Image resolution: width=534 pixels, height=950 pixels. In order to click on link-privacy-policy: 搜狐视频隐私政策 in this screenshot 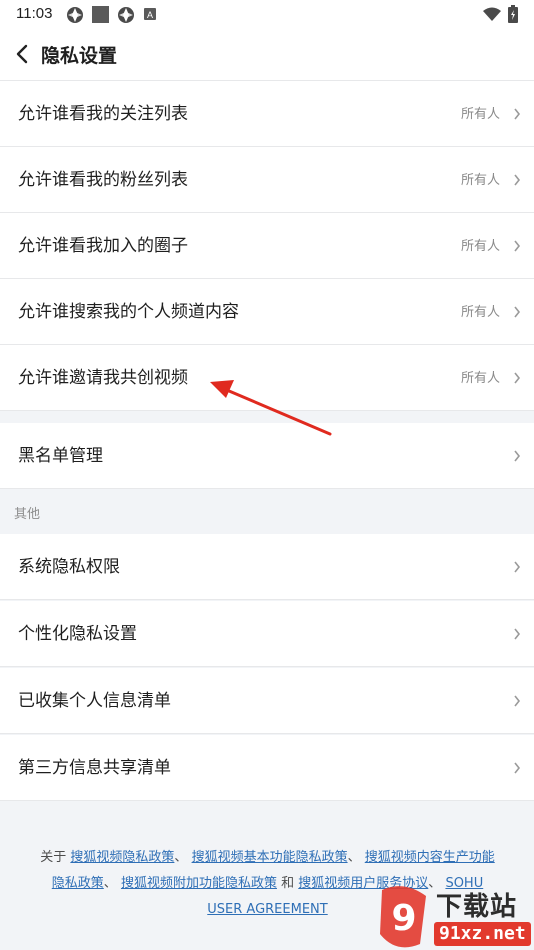, I will do `click(122, 857)`.